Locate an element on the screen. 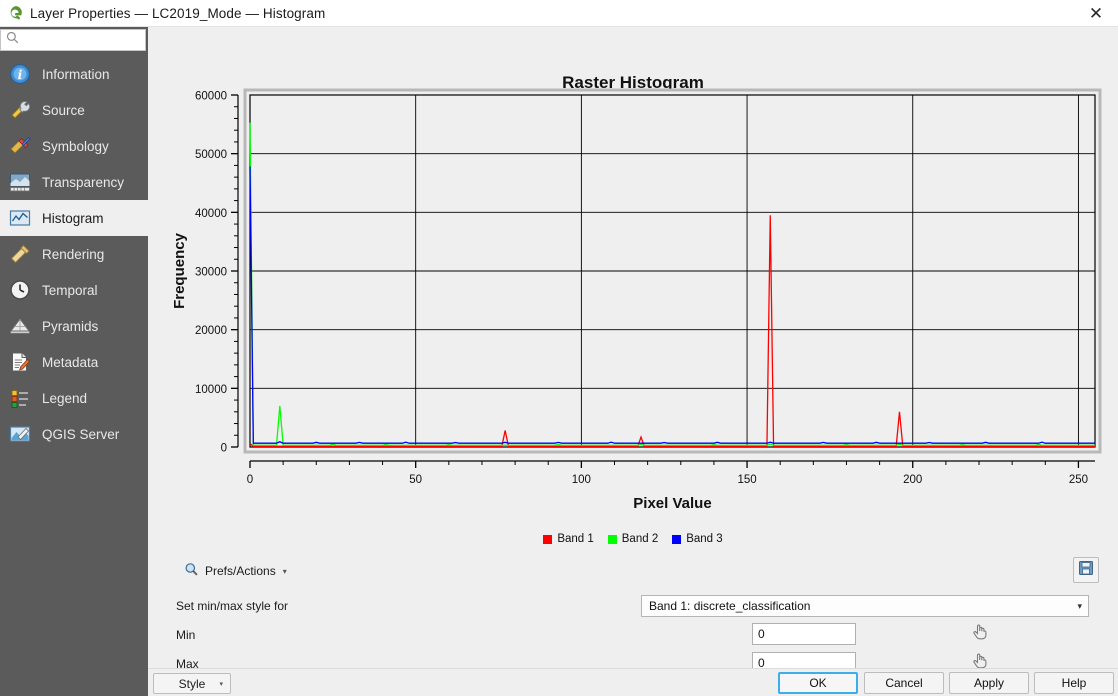 The height and width of the screenshot is (696, 1118). sidebar-item-transparency: Transparency is located at coordinates (74, 182).